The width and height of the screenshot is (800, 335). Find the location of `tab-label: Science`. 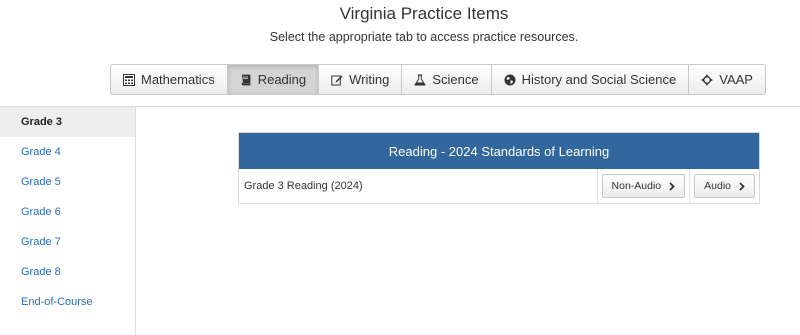

tab-label: Science is located at coordinates (455, 79).